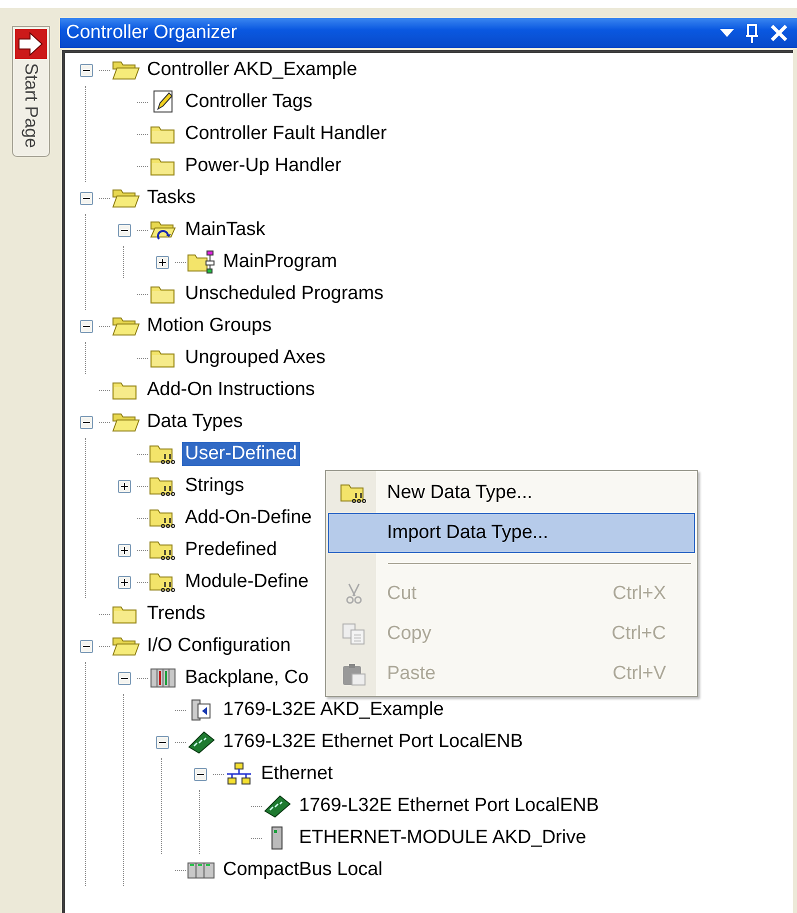  Describe the element at coordinates (225, 230) in the screenshot. I see `tree-item: MainTask` at that location.